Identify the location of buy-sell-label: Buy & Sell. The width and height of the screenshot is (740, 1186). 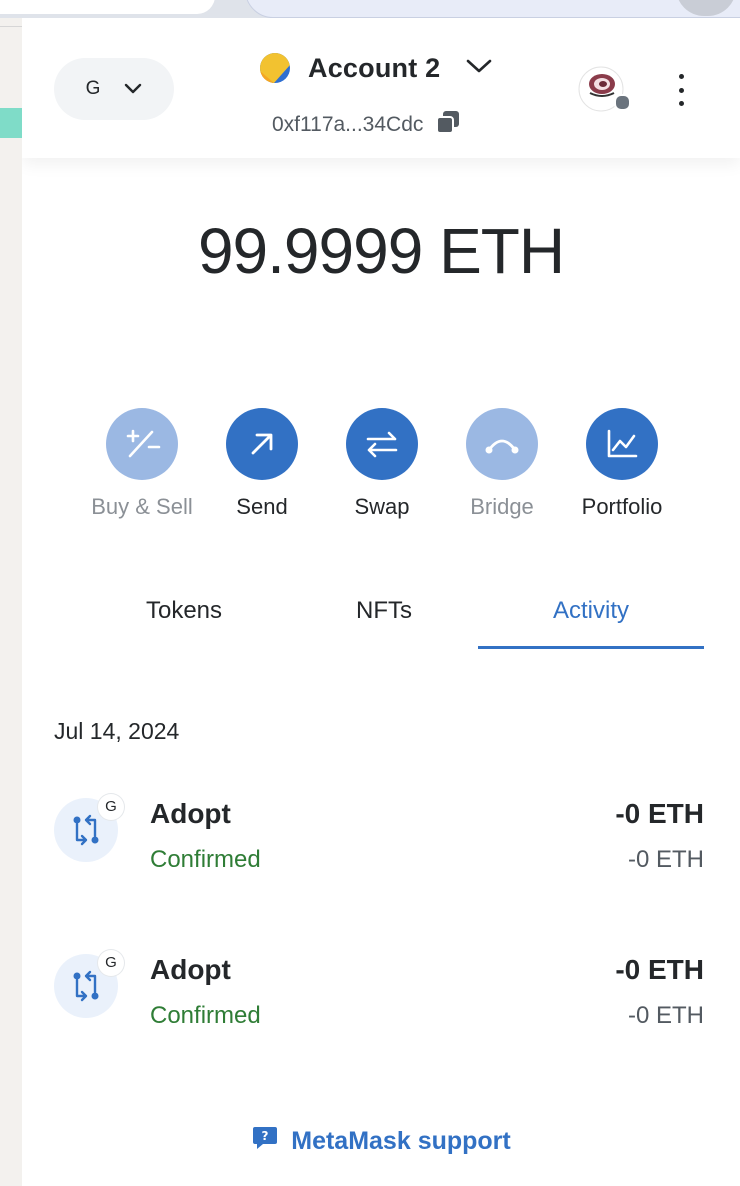
(142, 506).